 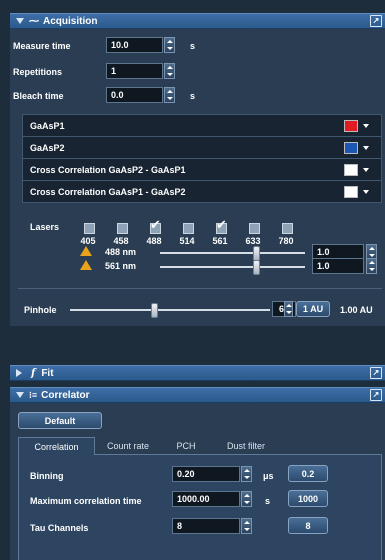 What do you see at coordinates (193, 46) in the screenshot?
I see `measure-time-unit: s` at bounding box center [193, 46].